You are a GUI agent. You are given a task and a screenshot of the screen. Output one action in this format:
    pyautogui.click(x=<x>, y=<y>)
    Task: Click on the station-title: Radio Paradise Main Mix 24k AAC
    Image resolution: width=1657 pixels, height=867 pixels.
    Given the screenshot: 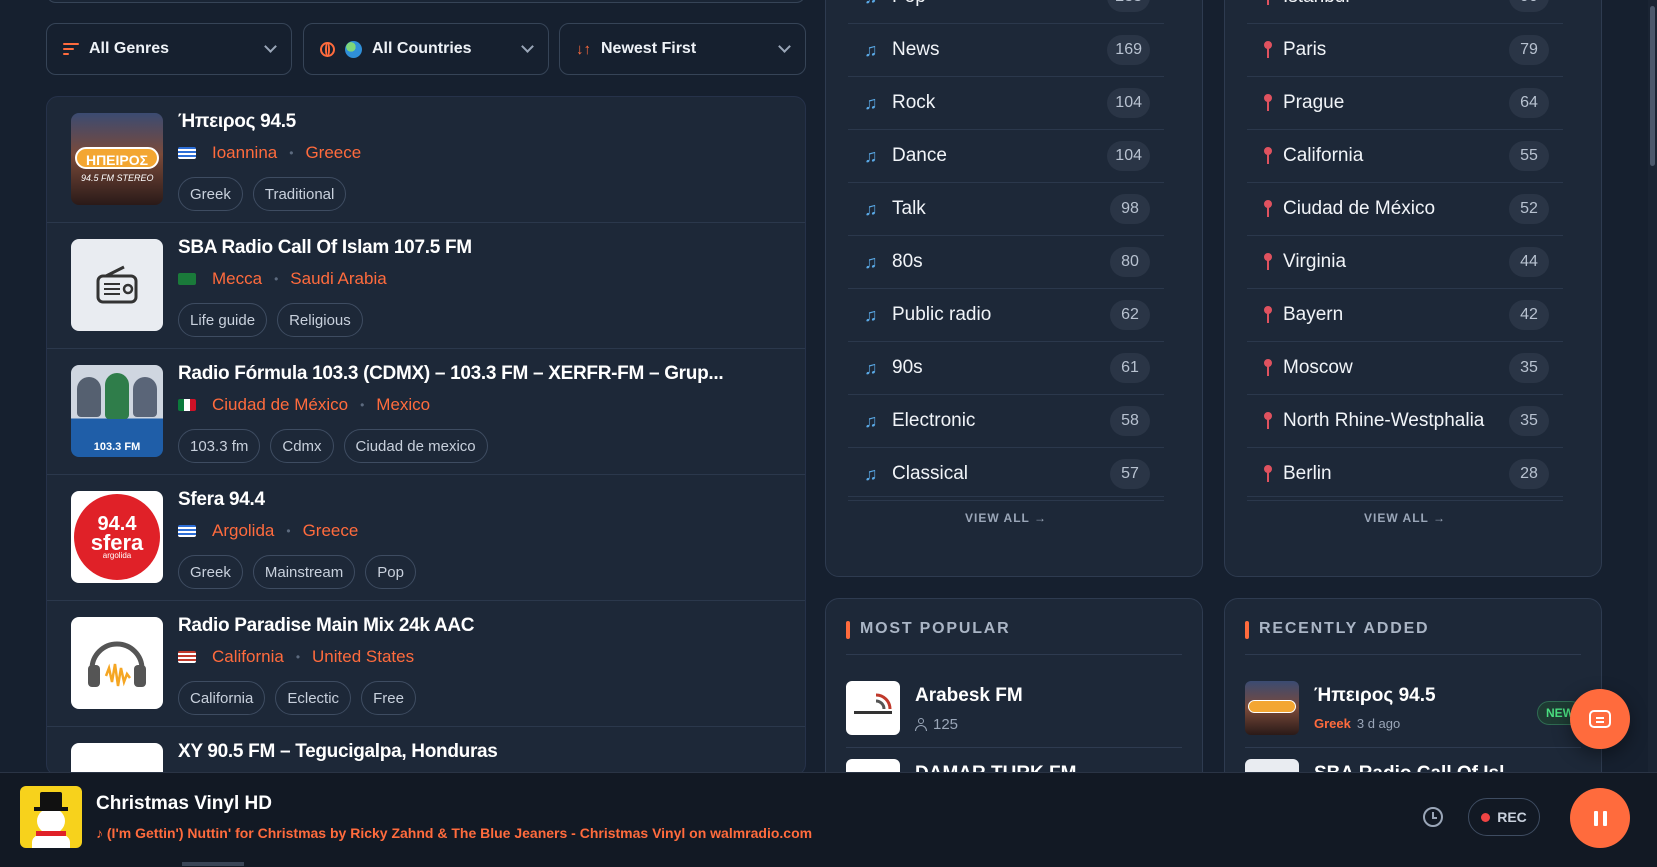 What is the action you would take?
    pyautogui.click(x=326, y=626)
    